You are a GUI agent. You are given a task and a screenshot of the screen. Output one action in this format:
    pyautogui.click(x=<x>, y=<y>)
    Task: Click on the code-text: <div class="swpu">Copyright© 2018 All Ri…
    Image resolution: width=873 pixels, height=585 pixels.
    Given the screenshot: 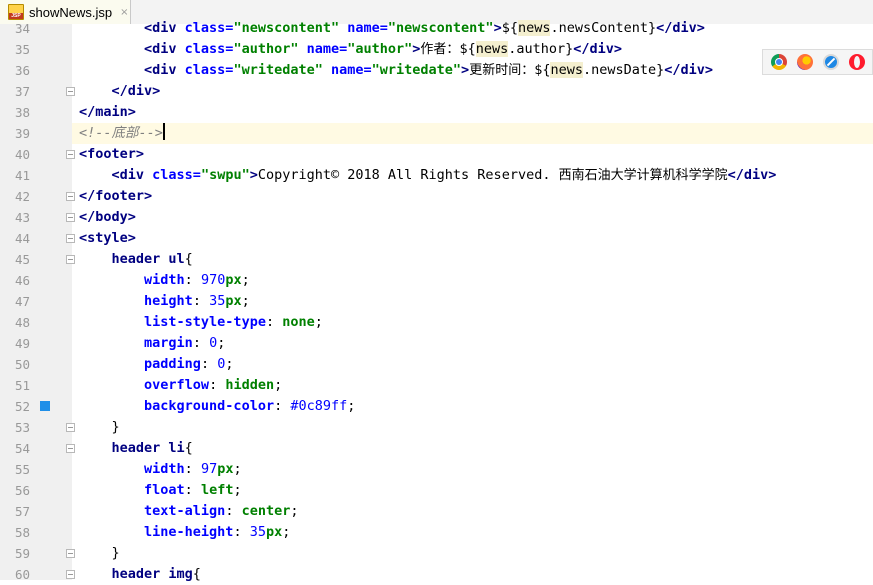 What is the action you would take?
    pyautogui.click(x=428, y=175)
    